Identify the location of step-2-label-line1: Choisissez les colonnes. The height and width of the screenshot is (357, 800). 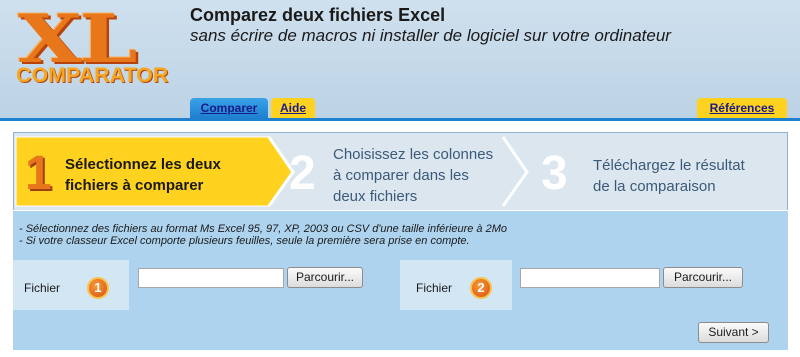
(413, 154).